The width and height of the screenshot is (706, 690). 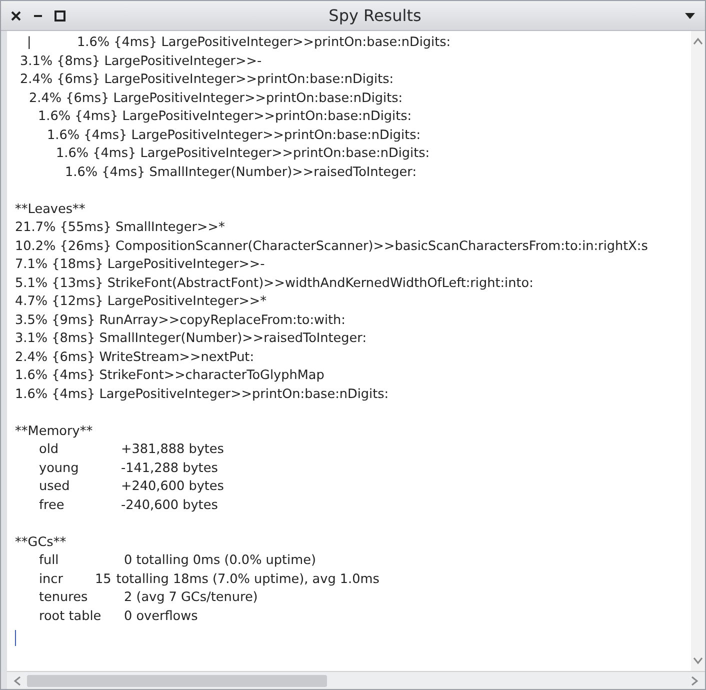 I want to click on tree-marker: |, so click(x=29, y=43).